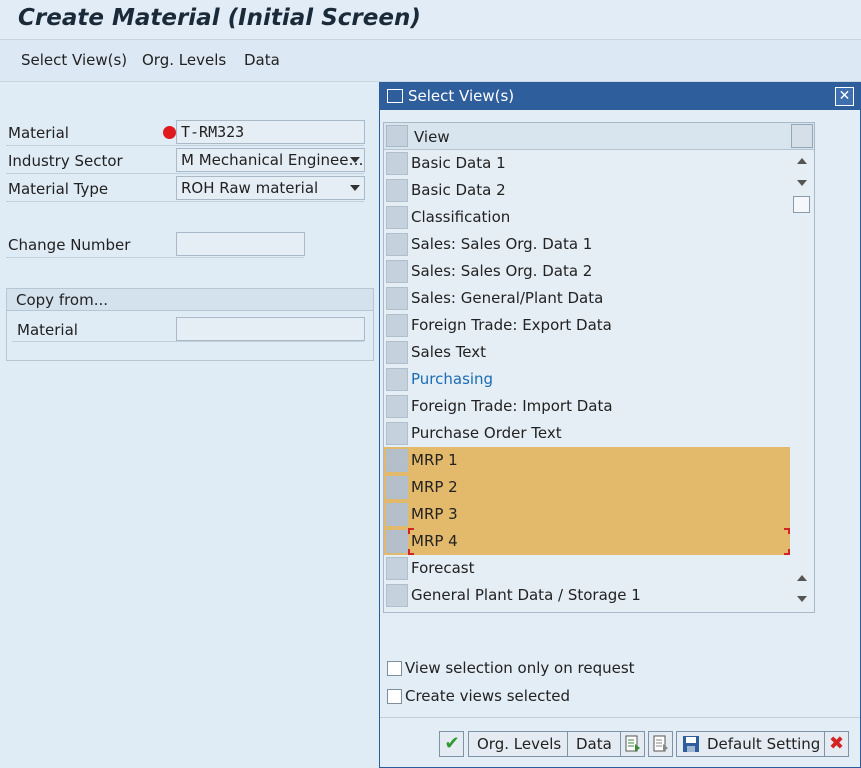  What do you see at coordinates (74, 60) in the screenshot?
I see `menu-select-views: Select View(s)` at bounding box center [74, 60].